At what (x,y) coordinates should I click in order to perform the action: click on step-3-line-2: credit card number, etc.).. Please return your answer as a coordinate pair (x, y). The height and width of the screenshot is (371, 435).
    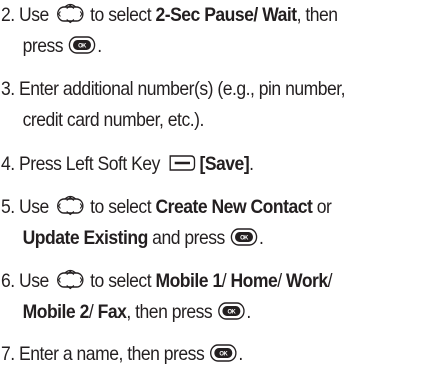
    Looking at the image, I should click on (195, 120).